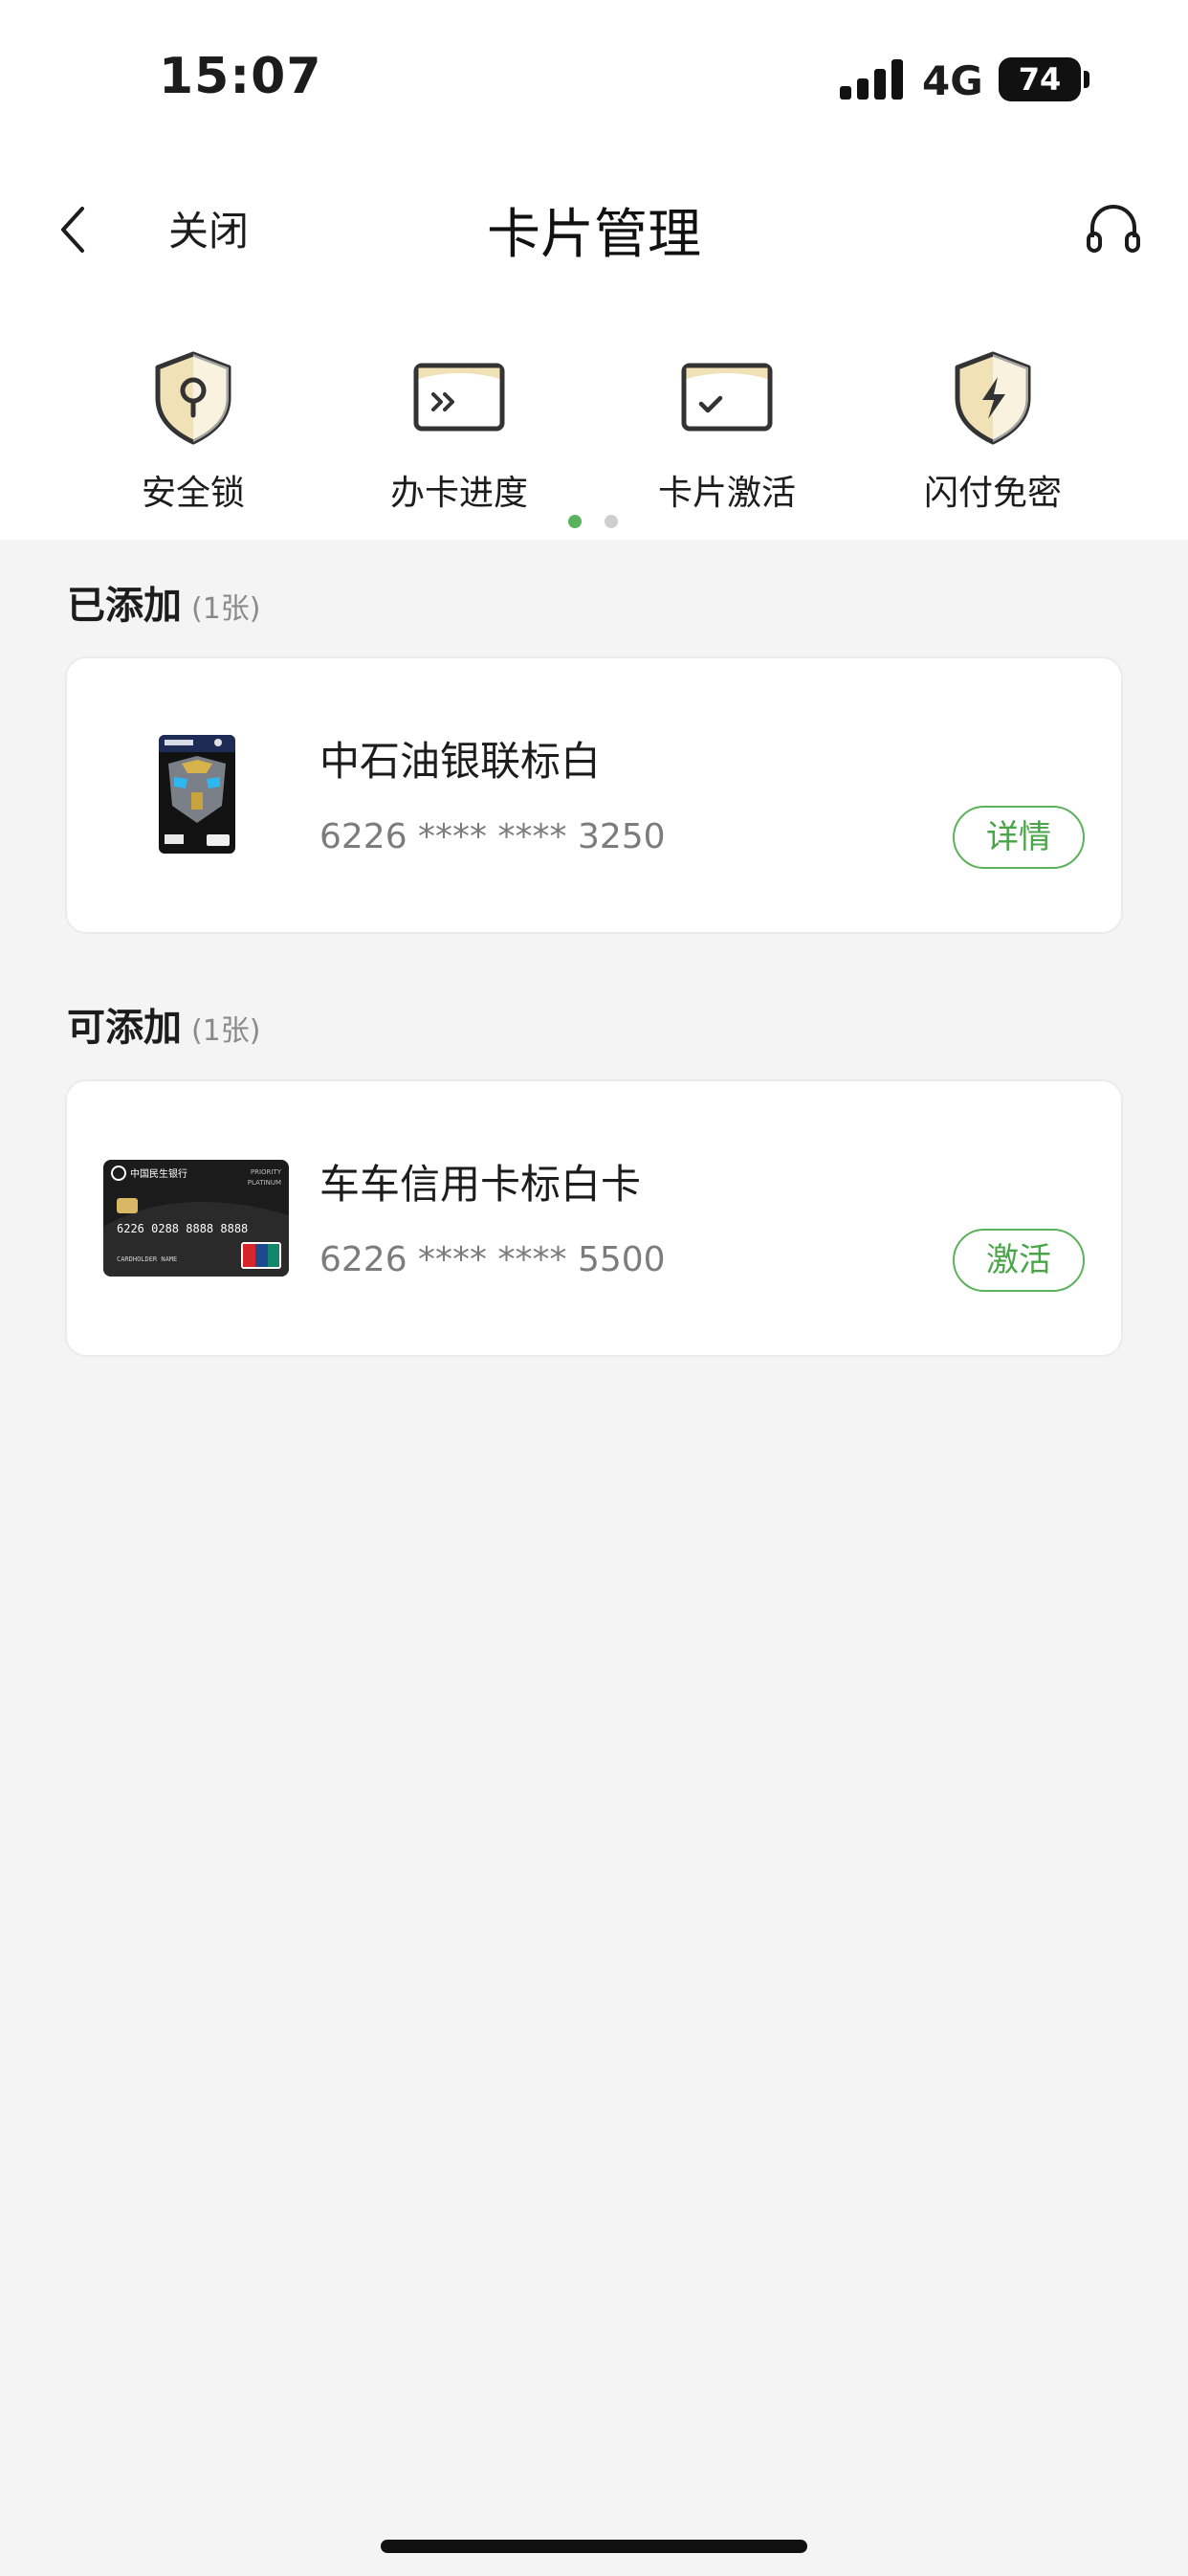 The image size is (1188, 2576). What do you see at coordinates (992, 493) in the screenshot?
I see `quick-action-label: 闪付免密` at bounding box center [992, 493].